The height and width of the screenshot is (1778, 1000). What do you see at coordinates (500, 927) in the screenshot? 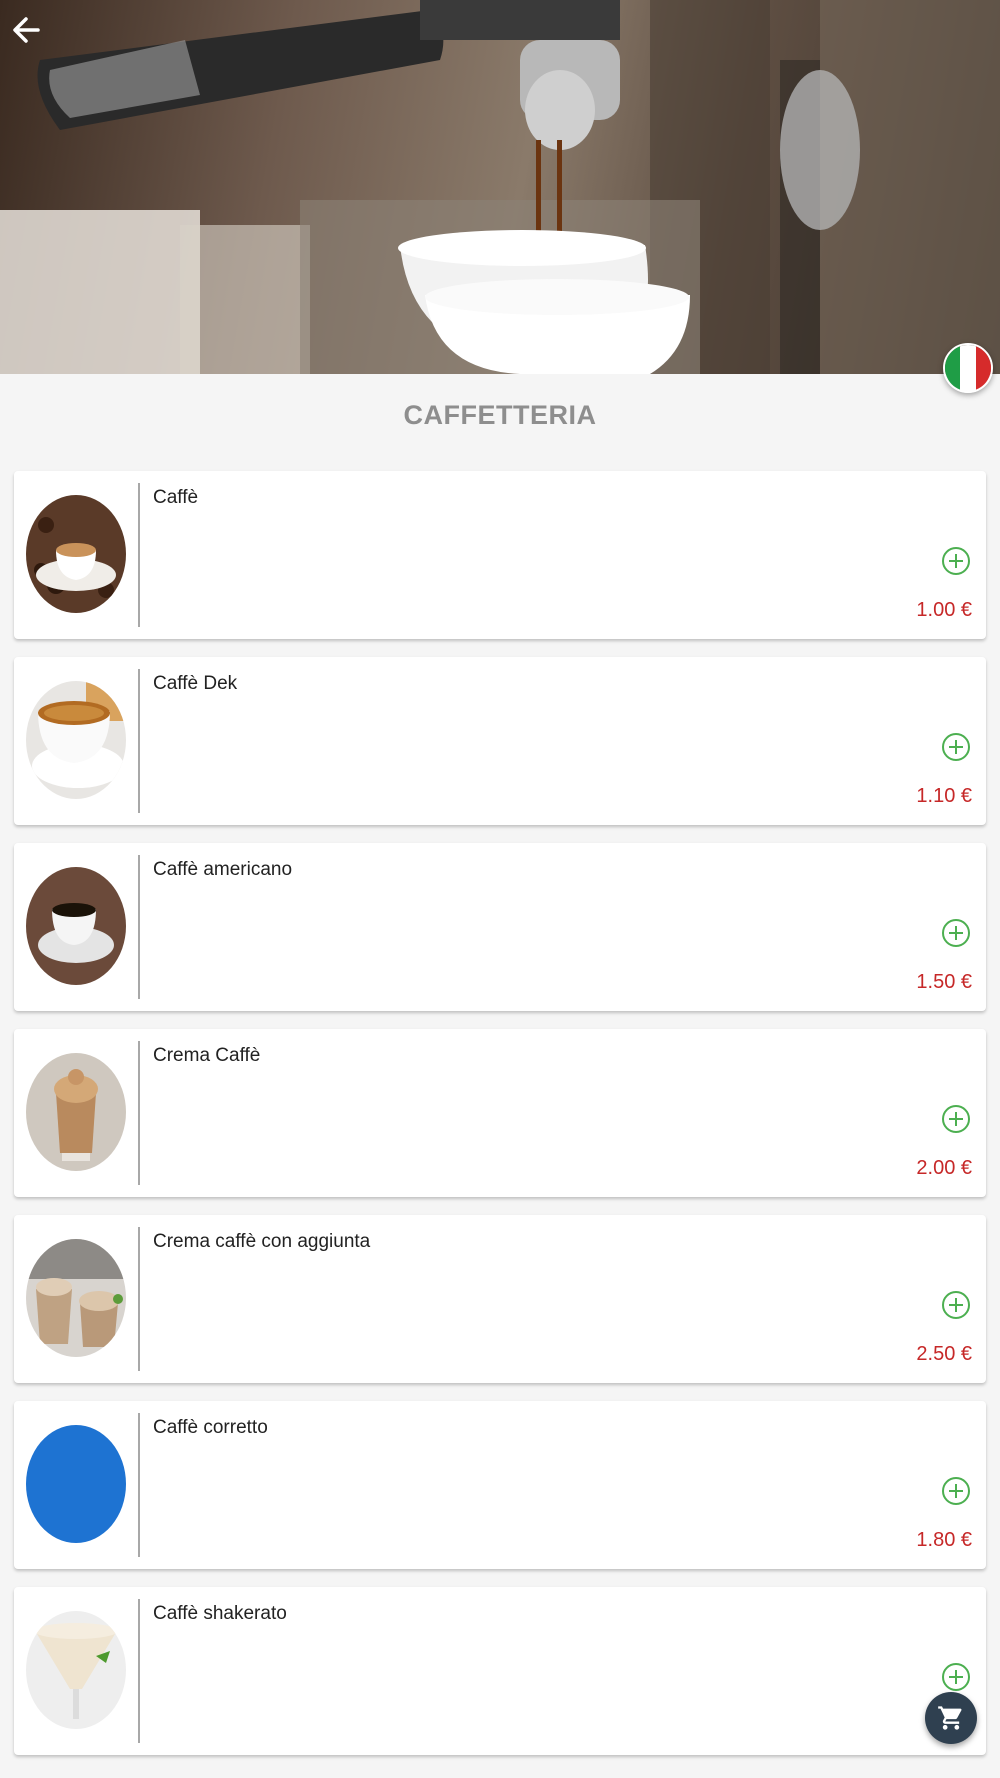
I see `product-card: Caffè americano 1.50 €` at bounding box center [500, 927].